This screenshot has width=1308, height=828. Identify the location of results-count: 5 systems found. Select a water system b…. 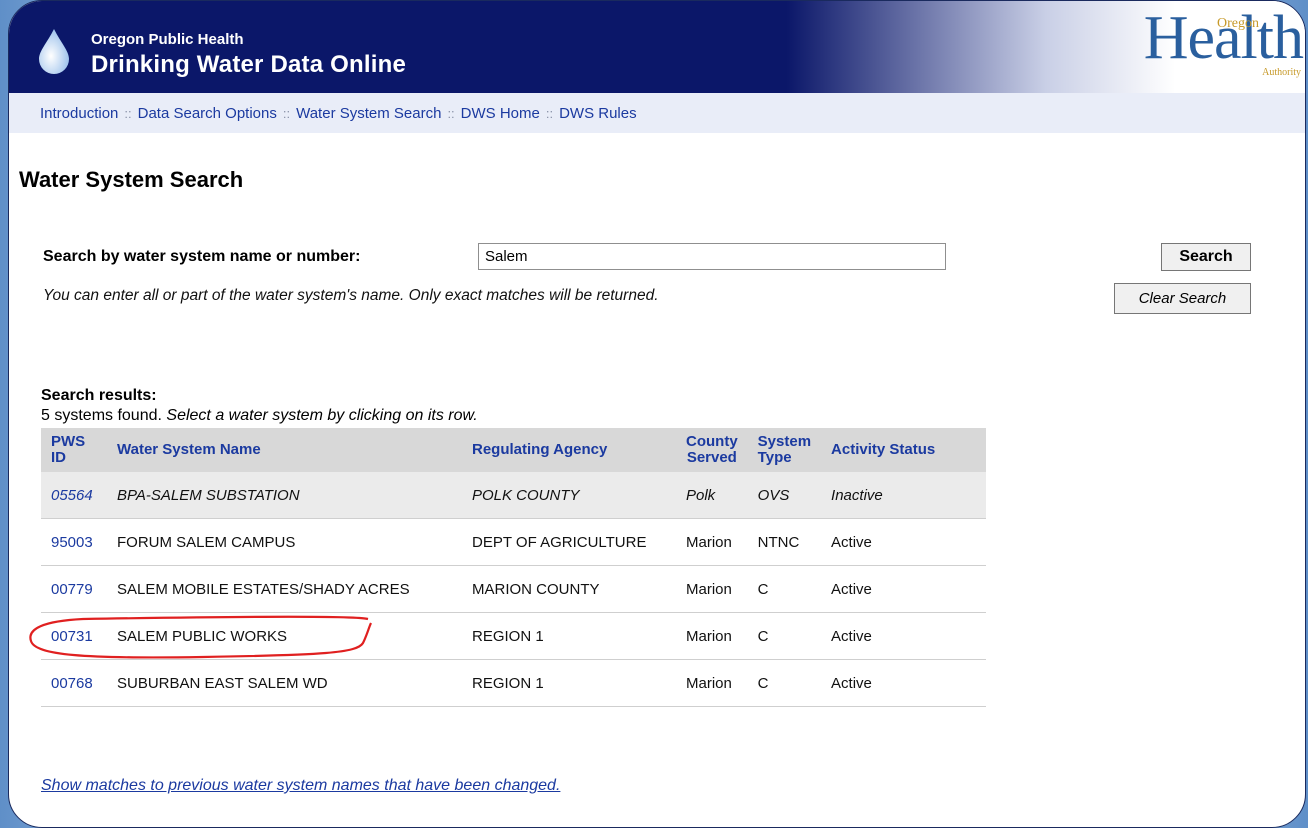
(259, 416).